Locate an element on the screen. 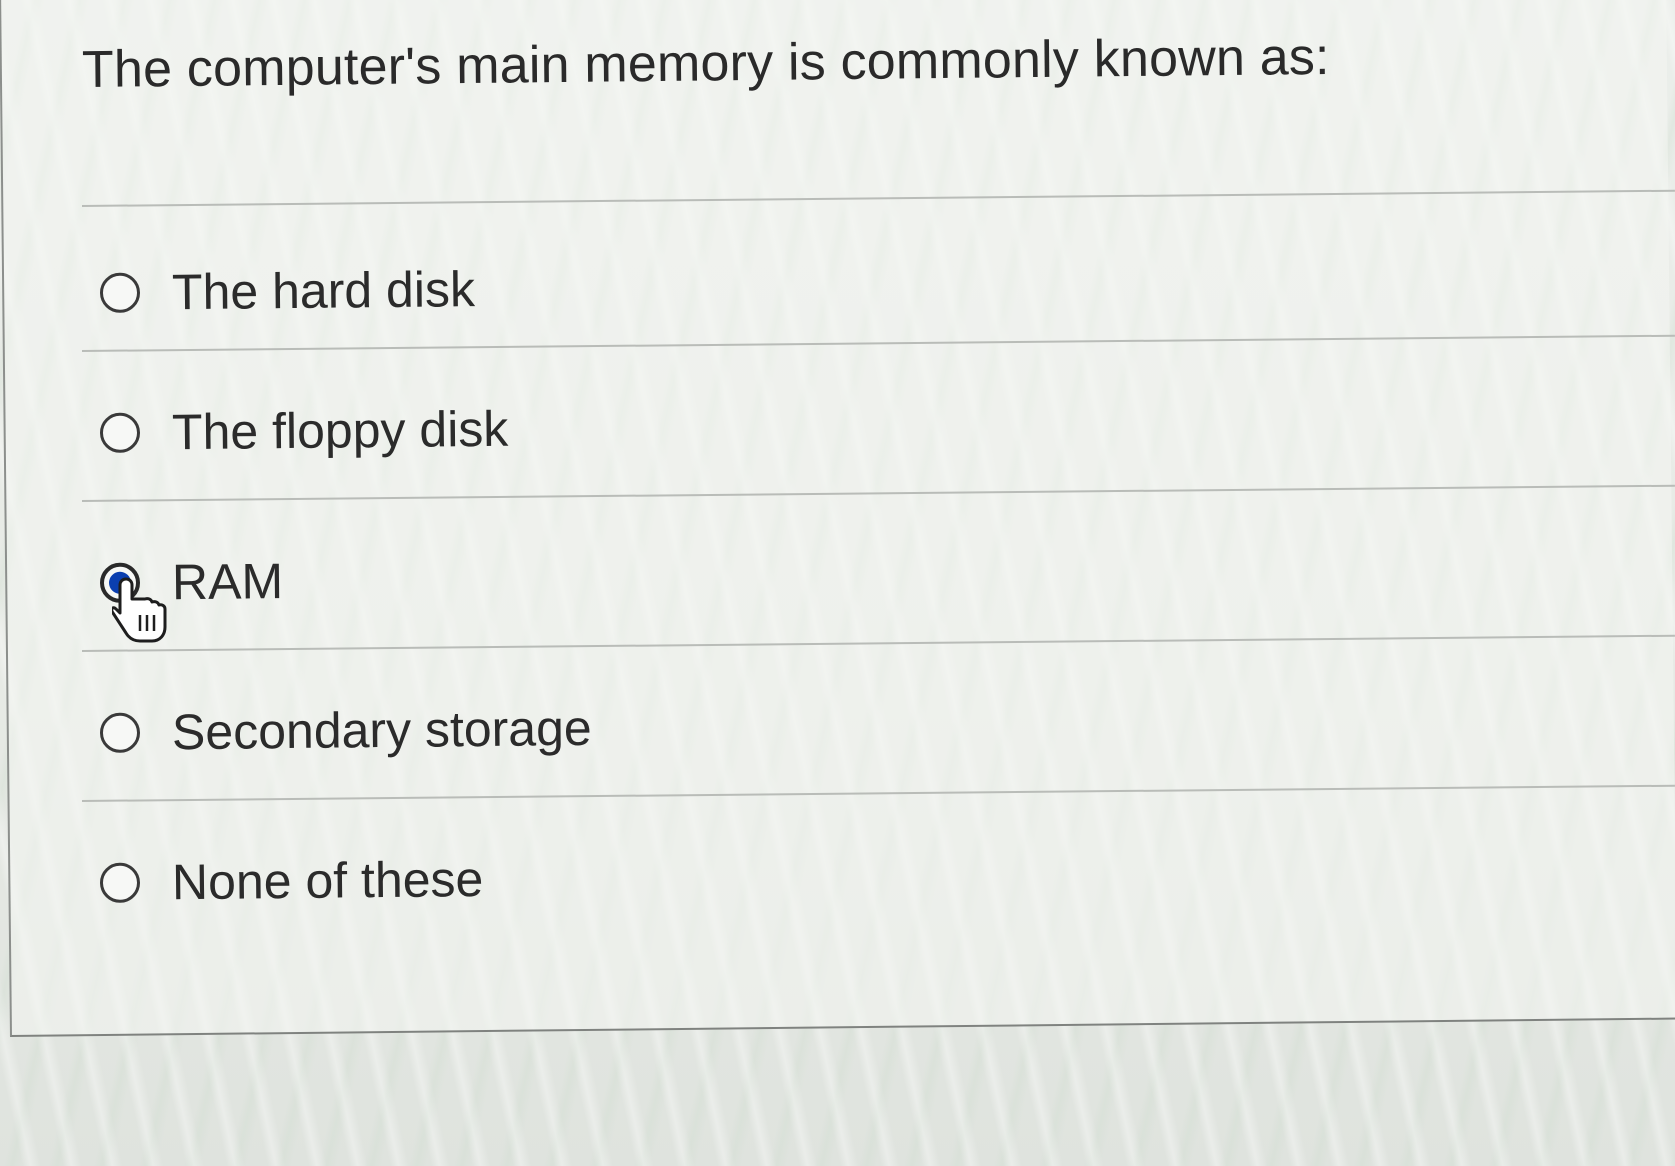  option-ram: RAM is located at coordinates (550, 578).